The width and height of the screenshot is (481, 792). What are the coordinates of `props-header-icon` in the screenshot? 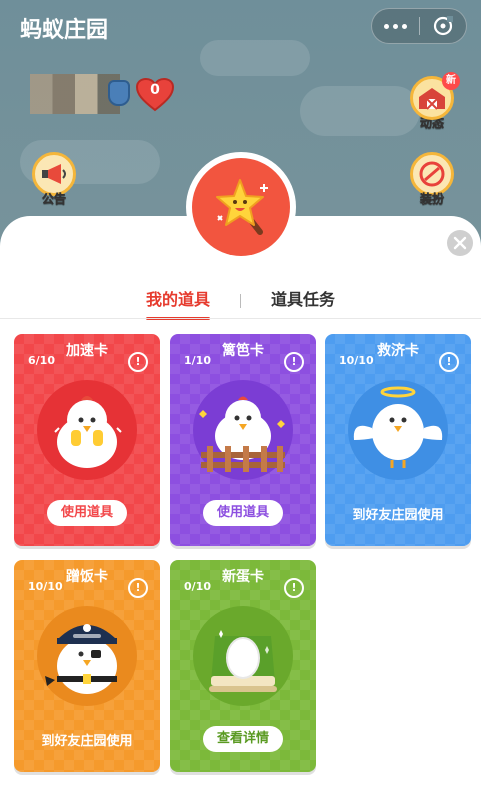 It's located at (241, 207).